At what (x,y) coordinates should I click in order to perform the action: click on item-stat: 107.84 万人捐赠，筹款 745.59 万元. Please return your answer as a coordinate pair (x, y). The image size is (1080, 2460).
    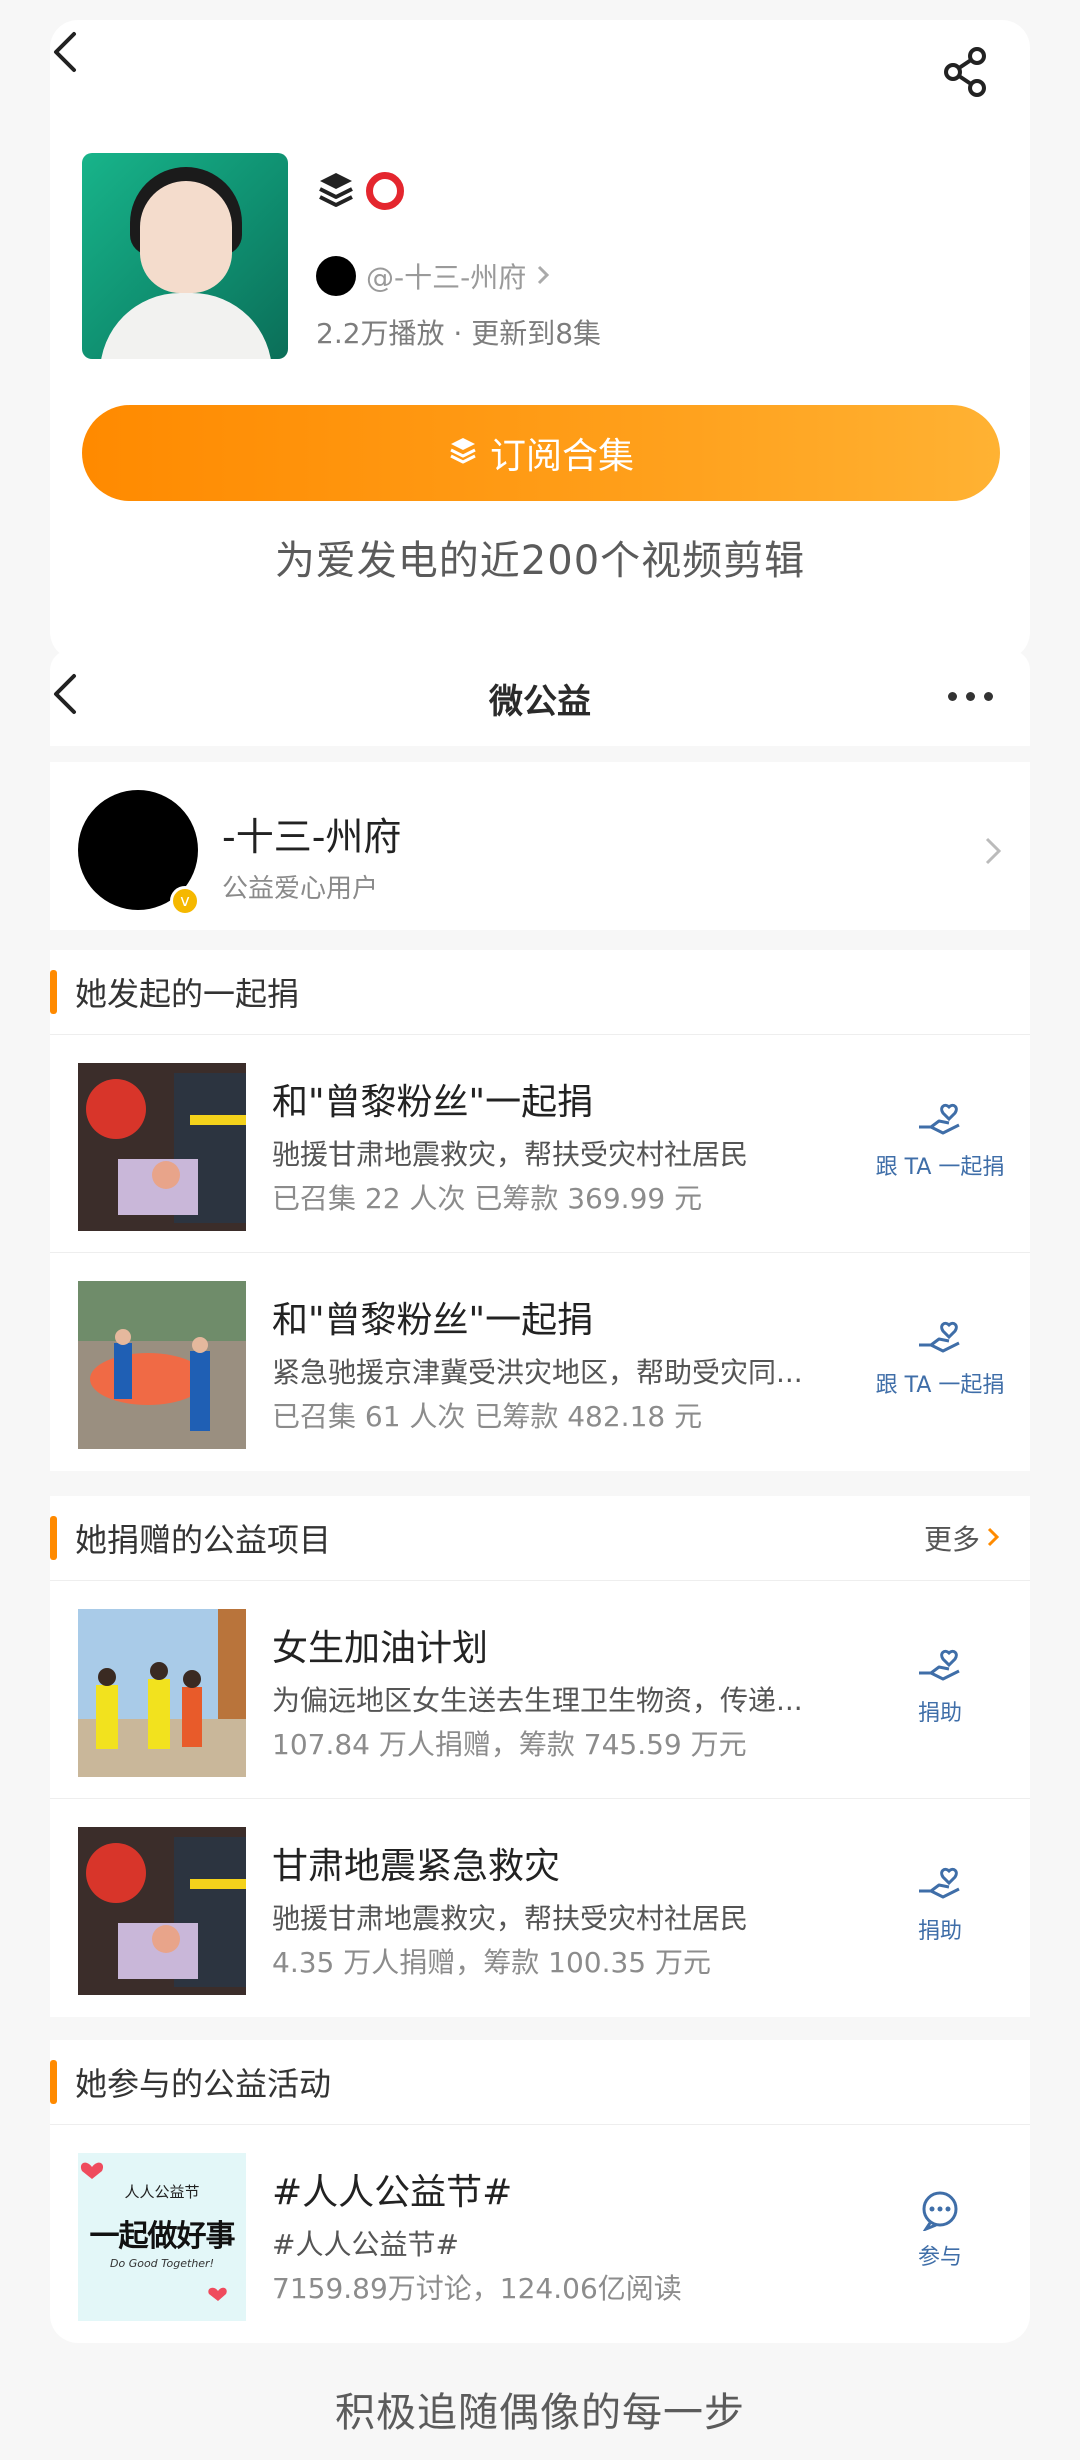
    Looking at the image, I should click on (509, 1744).